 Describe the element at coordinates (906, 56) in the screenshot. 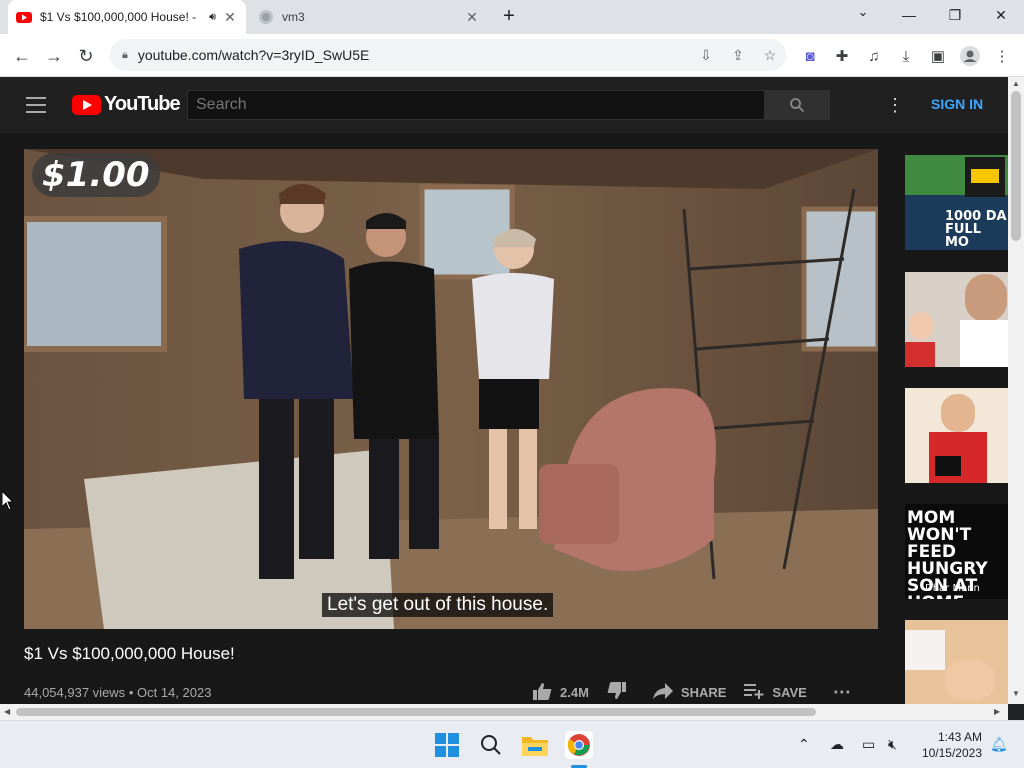

I see `downloads-icon: ⤓` at that location.